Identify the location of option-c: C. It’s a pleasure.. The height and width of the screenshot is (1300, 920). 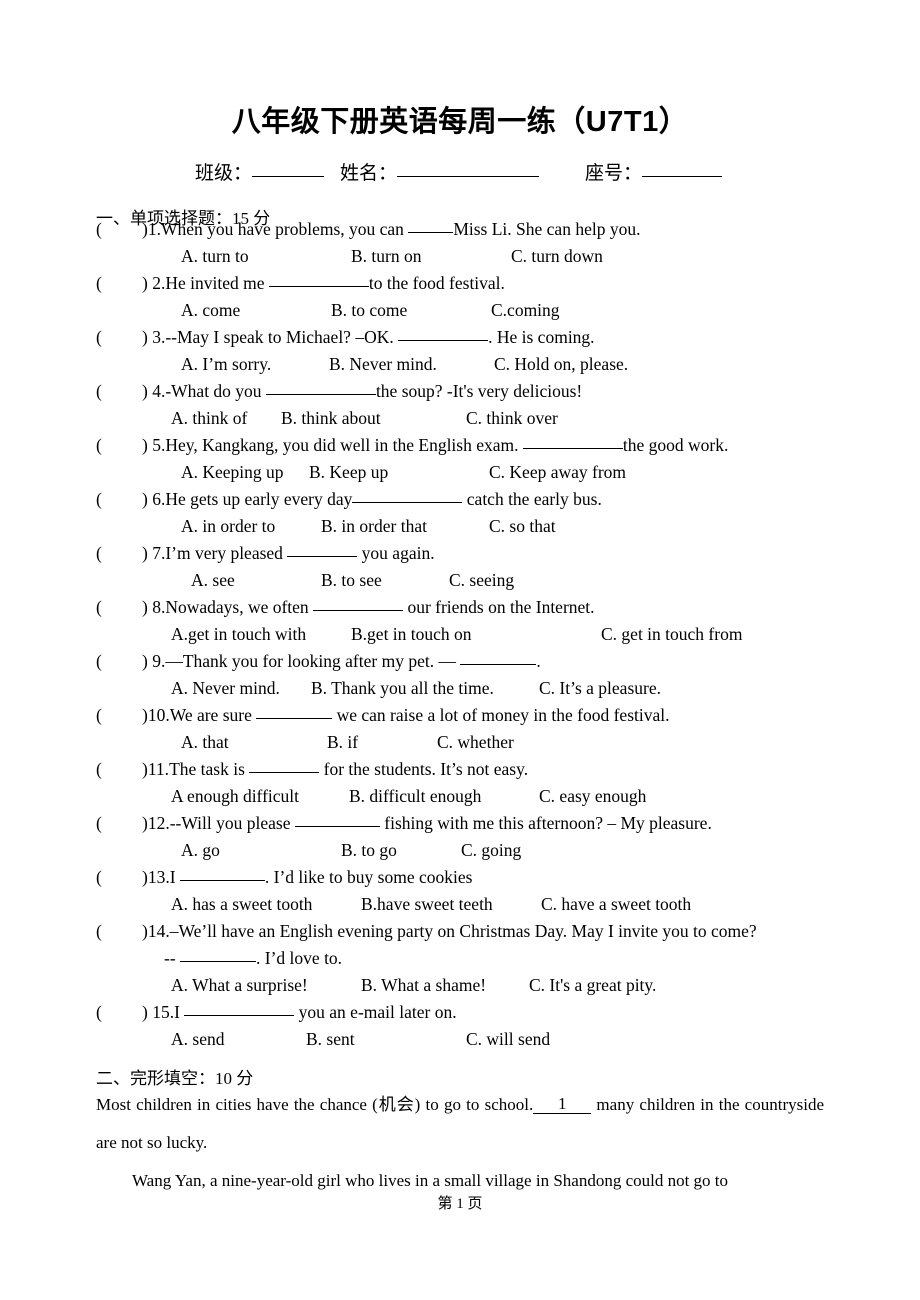
(600, 688).